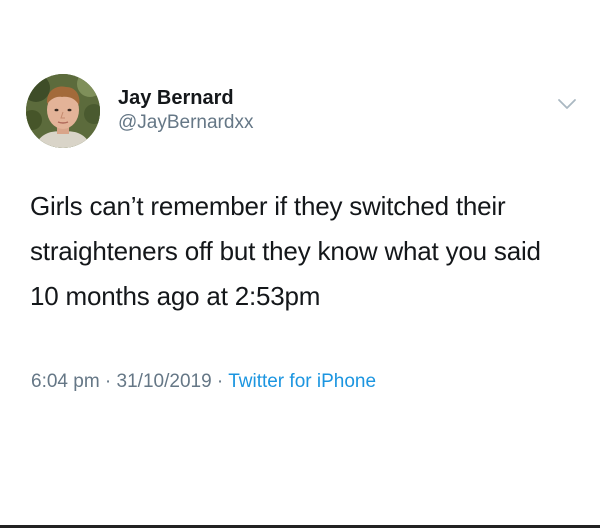 The image size is (600, 528). Describe the element at coordinates (185, 123) in the screenshot. I see `user-handle: @JayBernardxx` at that location.